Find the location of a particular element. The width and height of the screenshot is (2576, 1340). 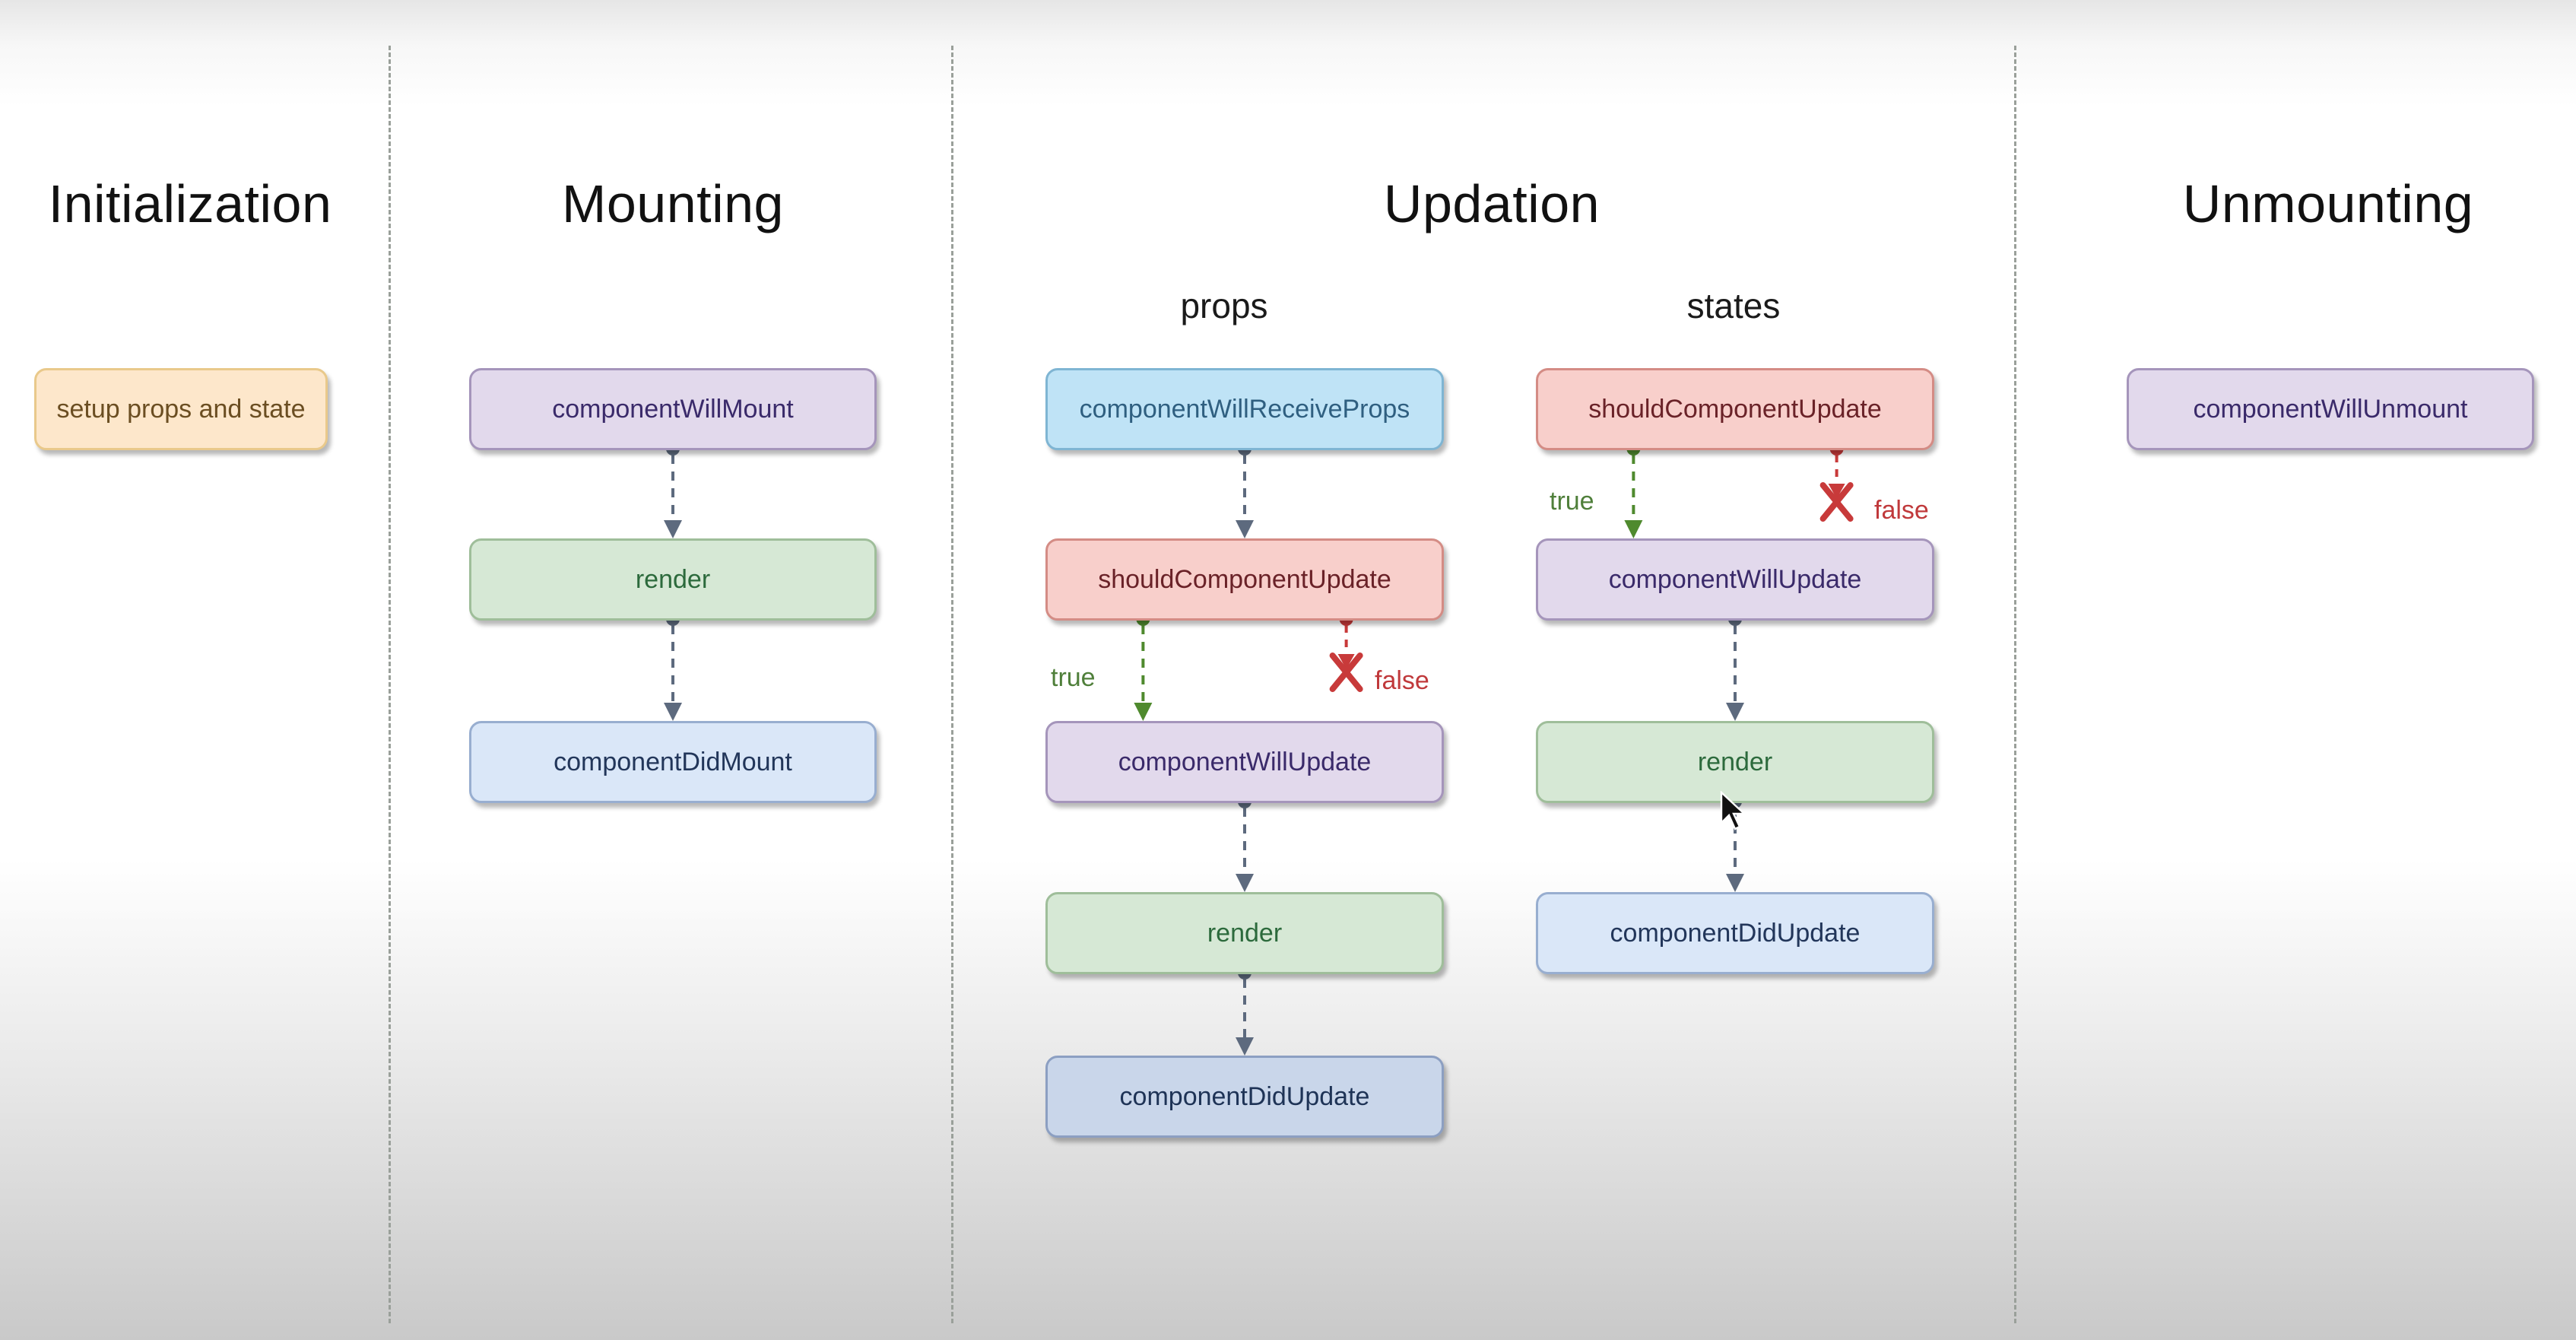

connector-props_wrp-to-props_scu-arrowhead is located at coordinates (1245, 529).